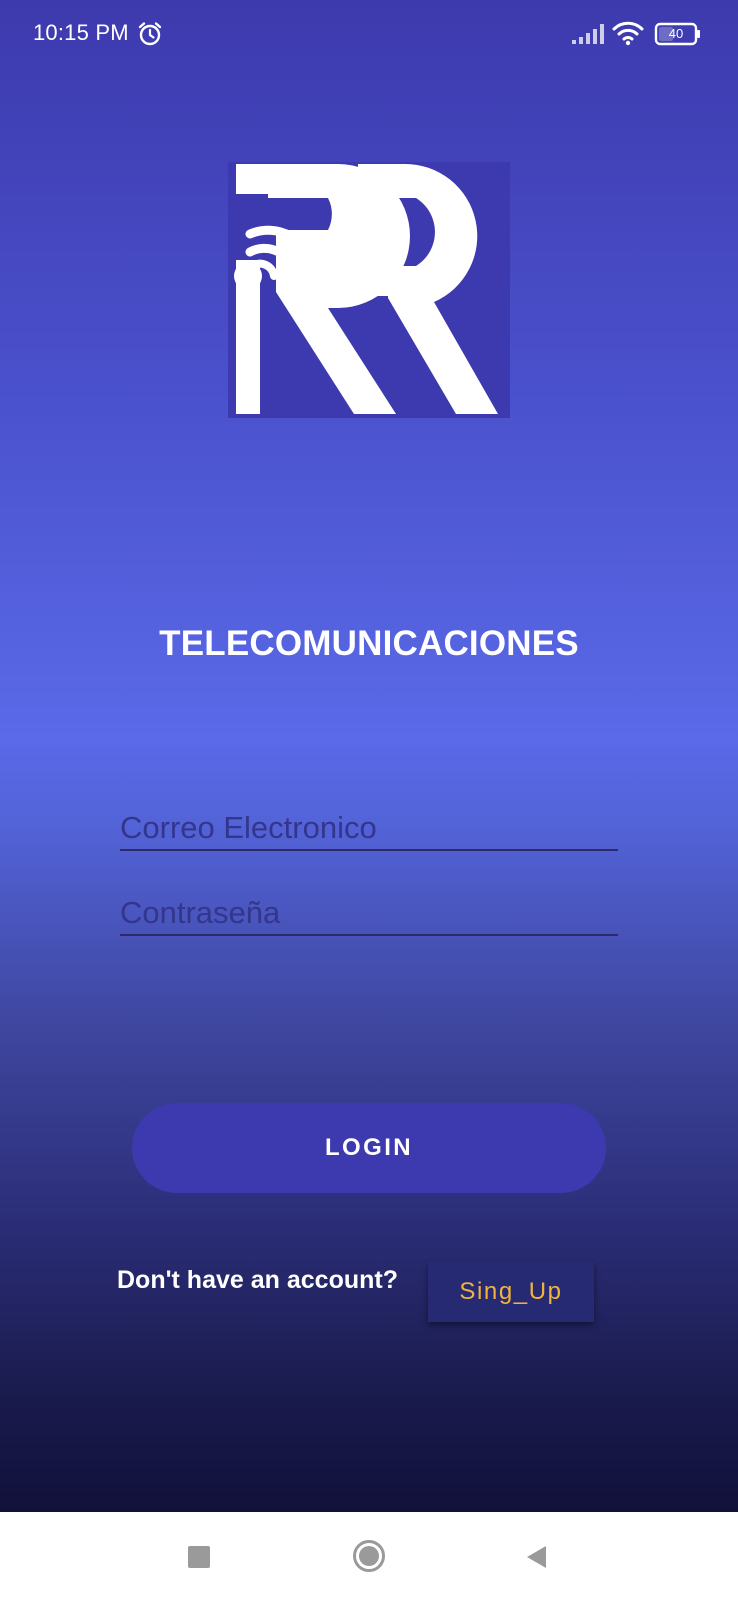 The height and width of the screenshot is (1600, 738). What do you see at coordinates (150, 34) in the screenshot?
I see `alarm-icon` at bounding box center [150, 34].